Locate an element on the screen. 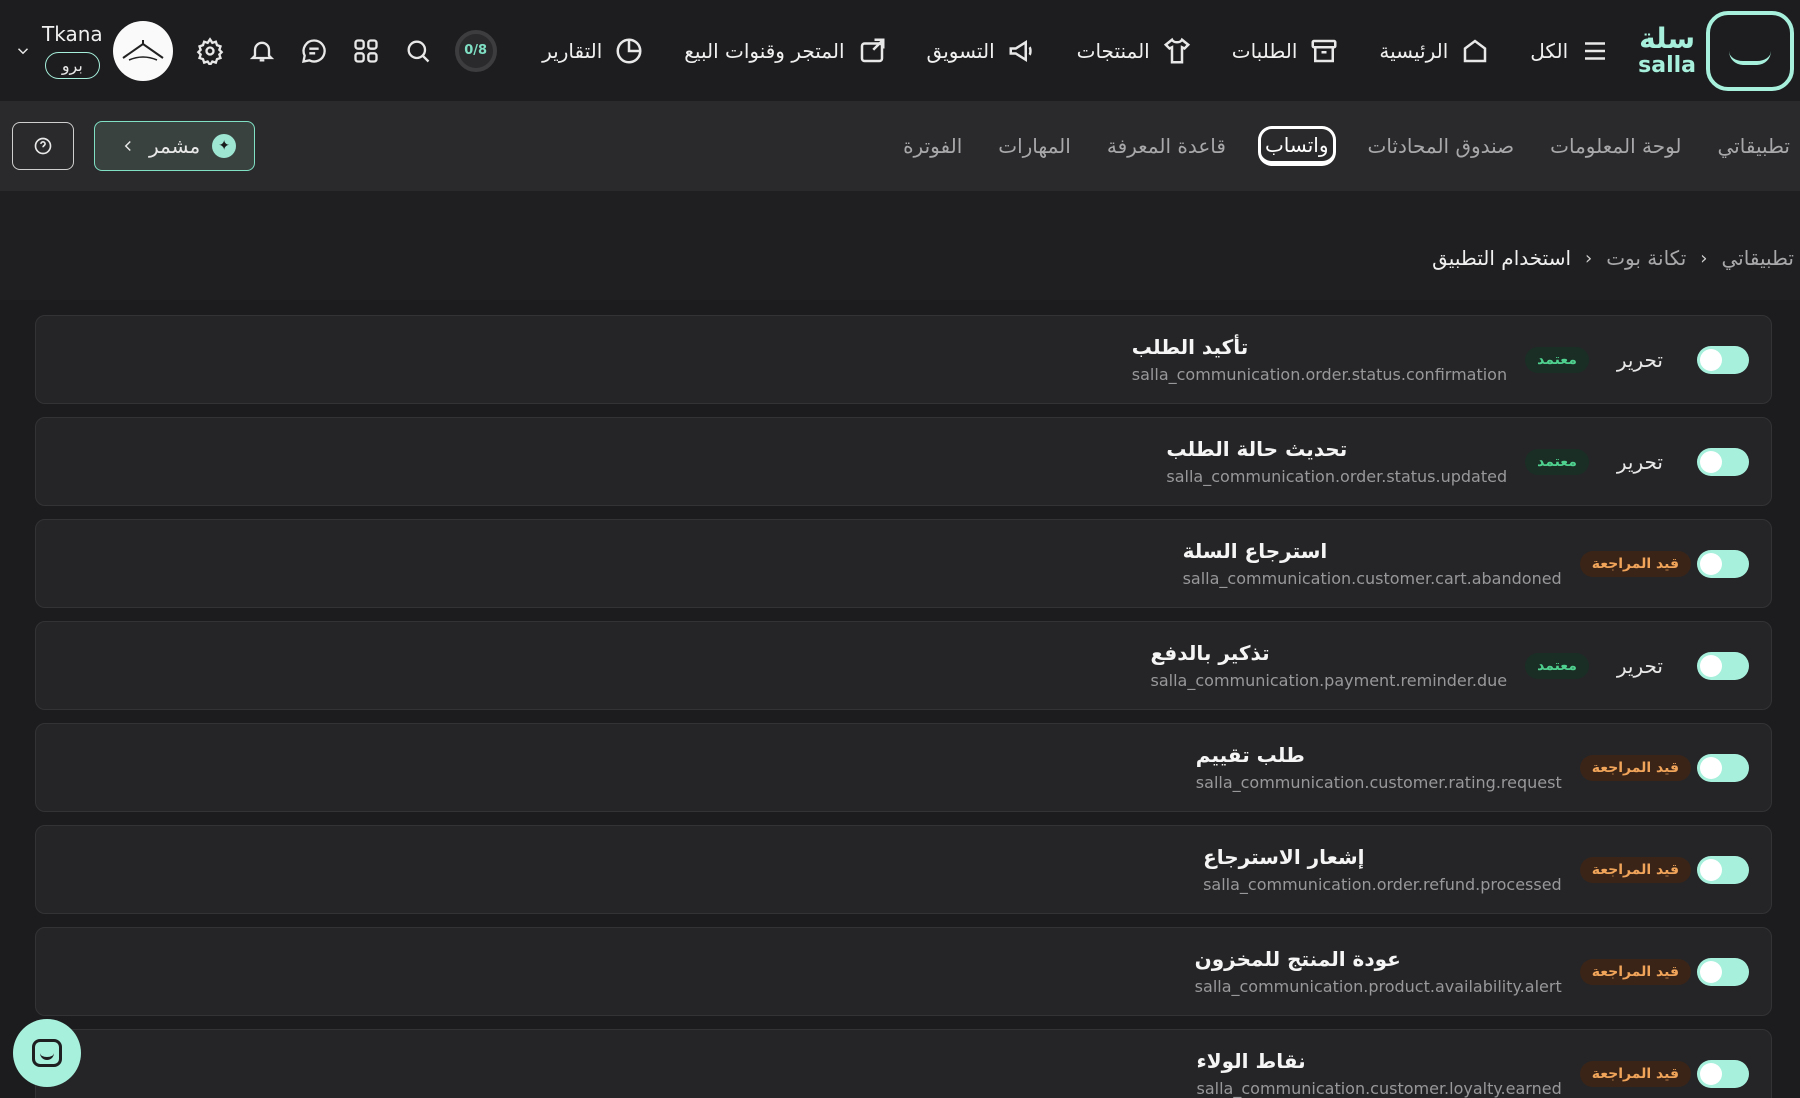 The width and height of the screenshot is (1800, 1098). template-title: تحديث حالة الطلب is located at coordinates (1257, 449).